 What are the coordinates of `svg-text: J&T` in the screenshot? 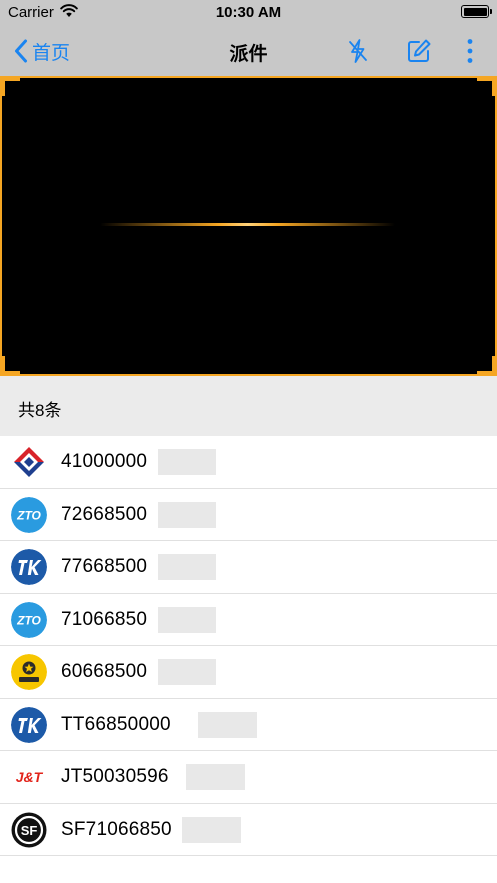 It's located at (30, 777).